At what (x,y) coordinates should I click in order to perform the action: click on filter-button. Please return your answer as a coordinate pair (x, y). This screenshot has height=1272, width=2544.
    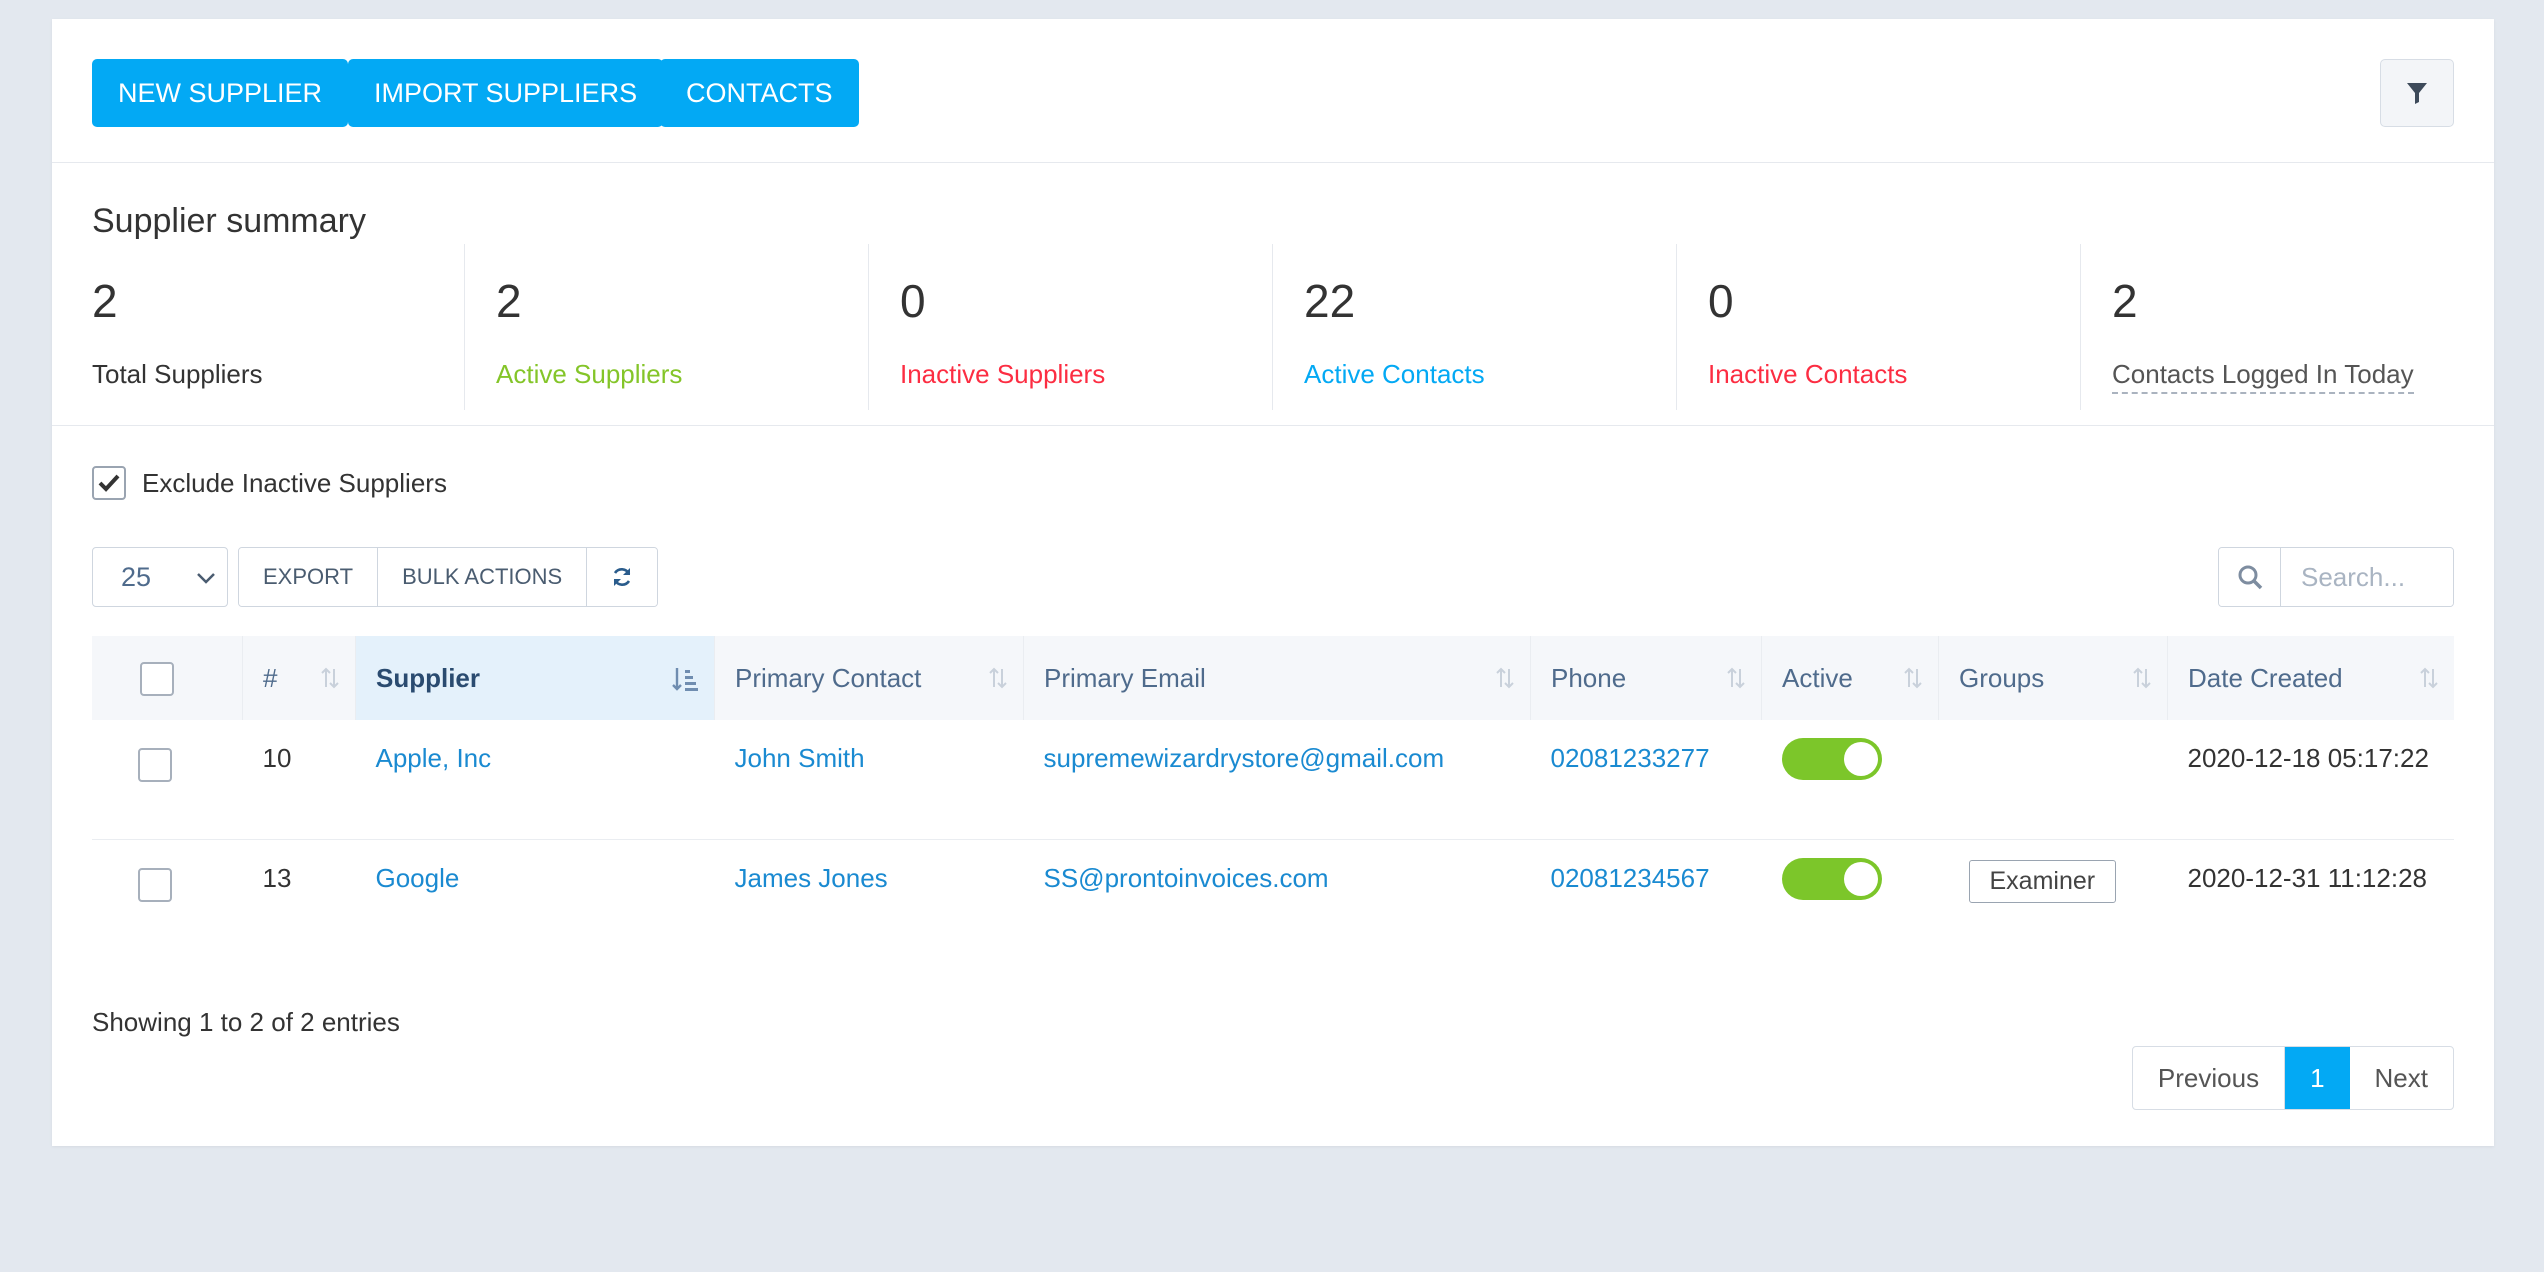
    Looking at the image, I should click on (2417, 93).